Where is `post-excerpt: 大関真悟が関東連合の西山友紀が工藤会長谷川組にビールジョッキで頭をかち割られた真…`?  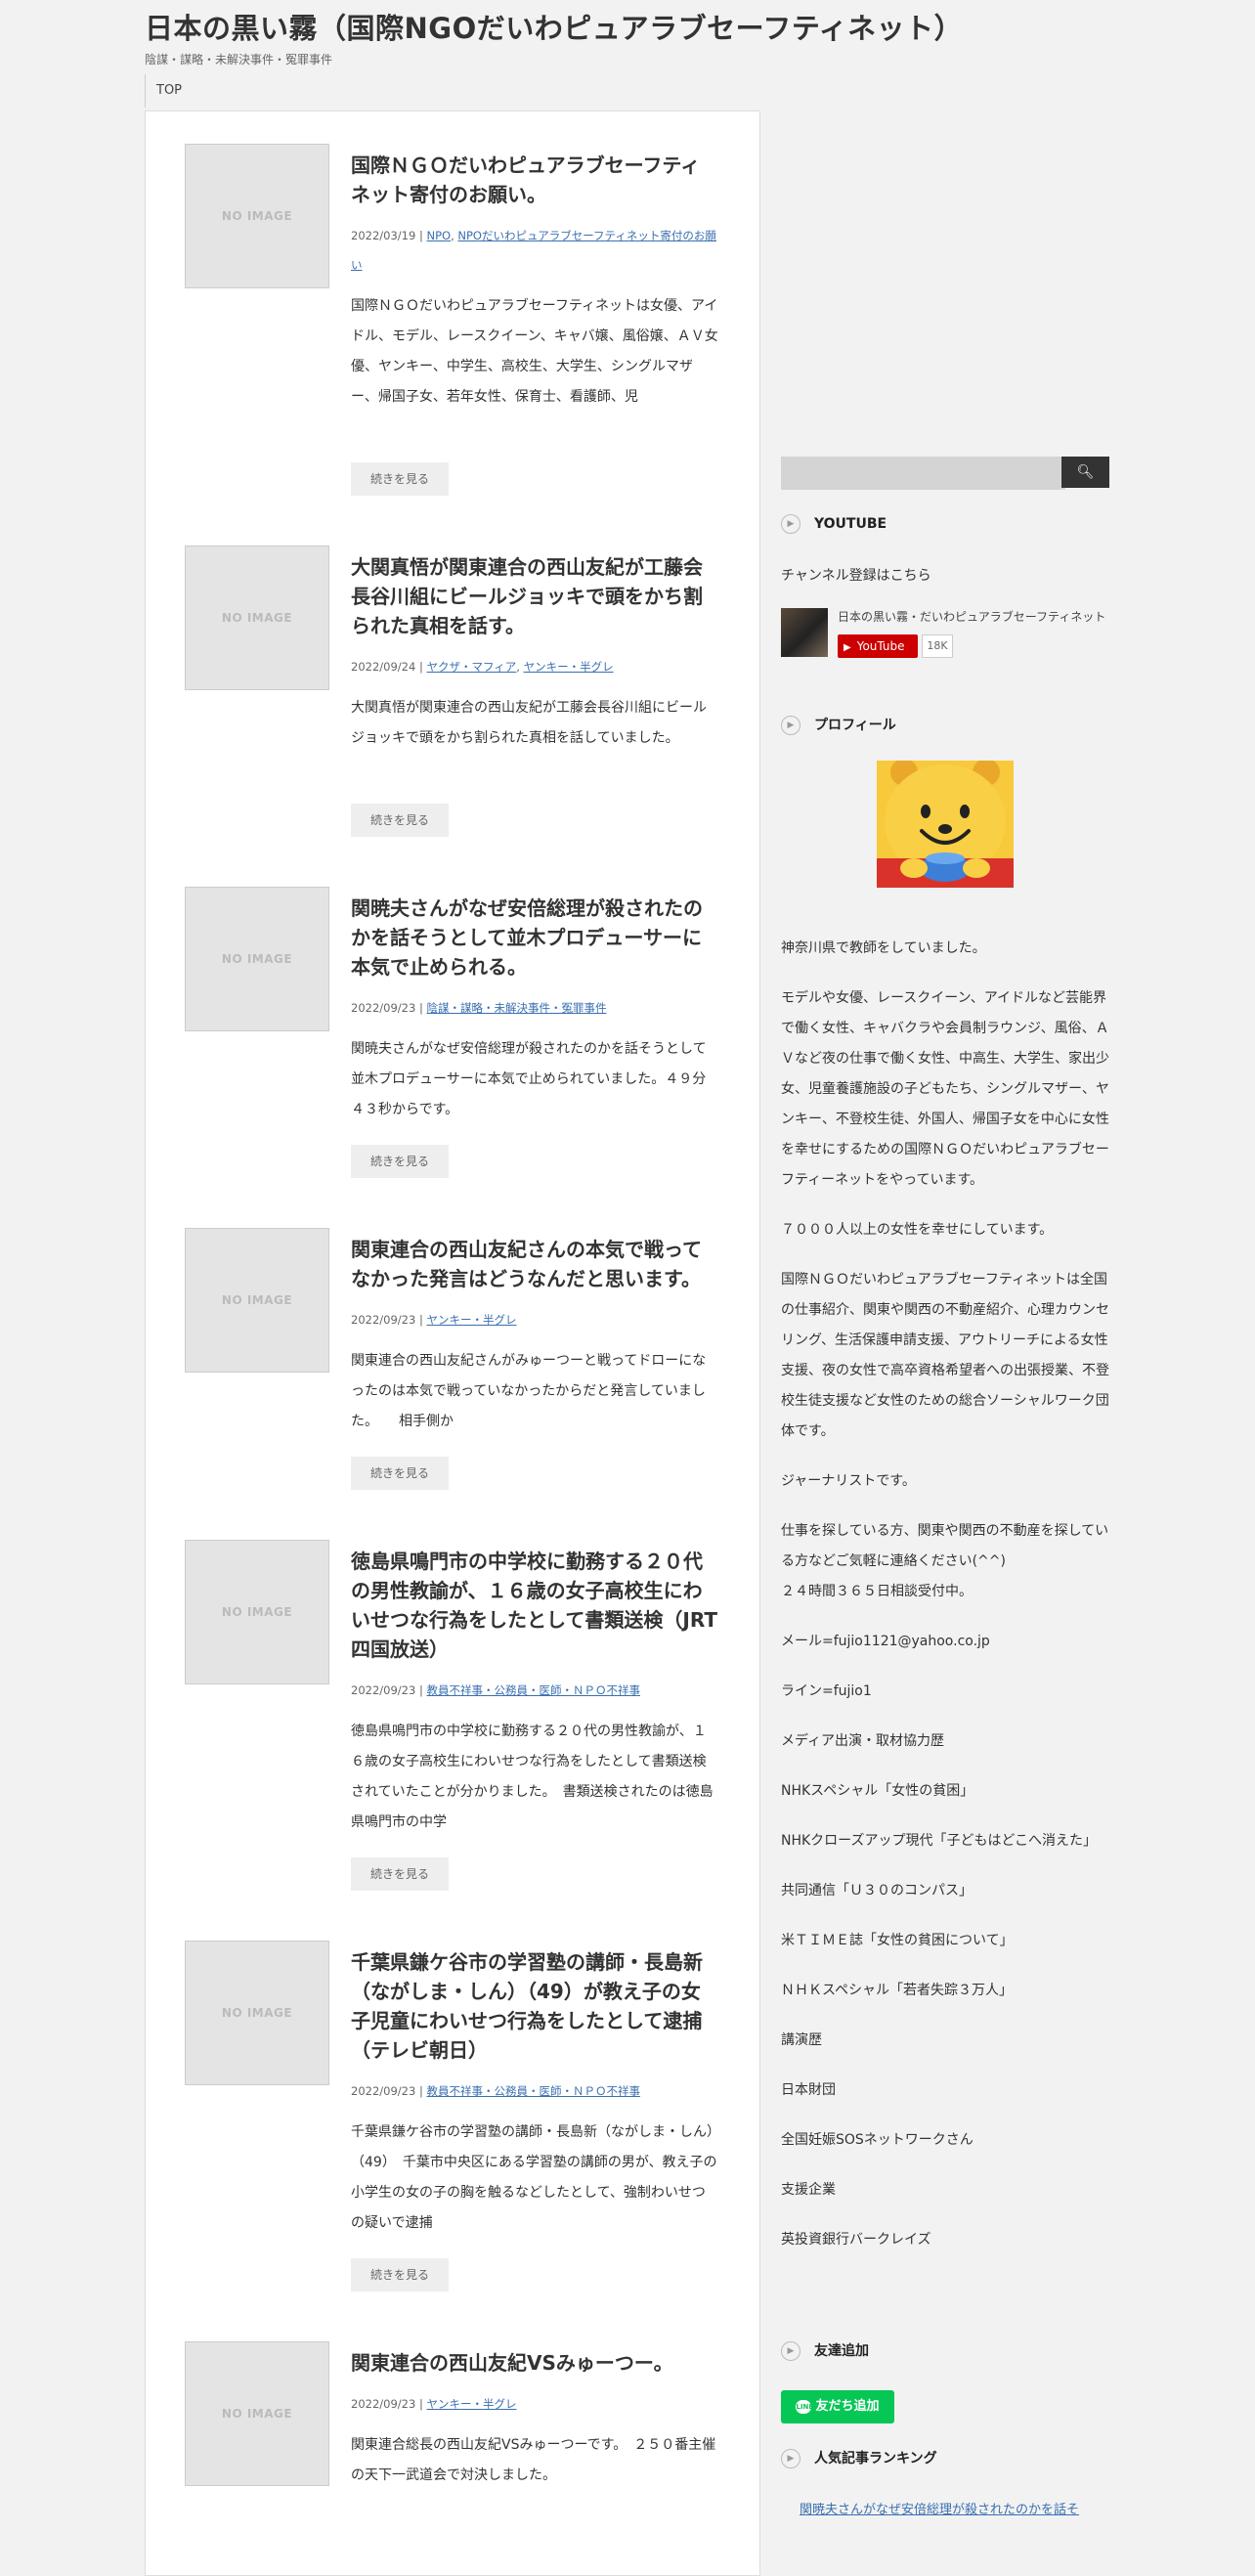 post-excerpt: 大関真悟が関東連合の西山友紀が工藤会長谷川組にビールジョッキで頭をかち割られた真… is located at coordinates (529, 723).